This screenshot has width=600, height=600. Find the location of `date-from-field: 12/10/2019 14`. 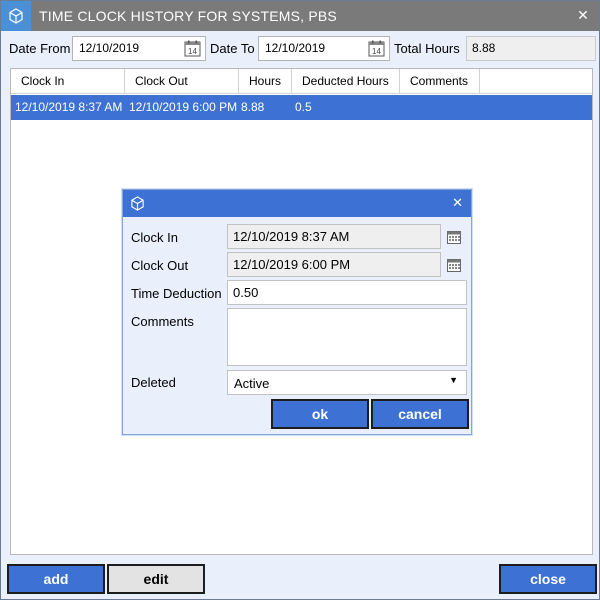

date-from-field: 12/10/2019 14 is located at coordinates (139, 48).